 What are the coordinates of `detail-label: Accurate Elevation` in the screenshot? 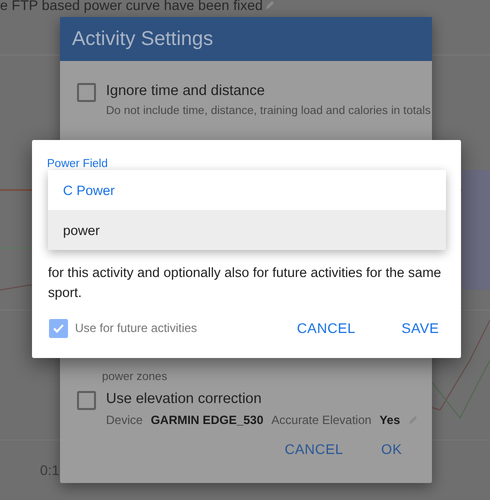 It's located at (321, 420).